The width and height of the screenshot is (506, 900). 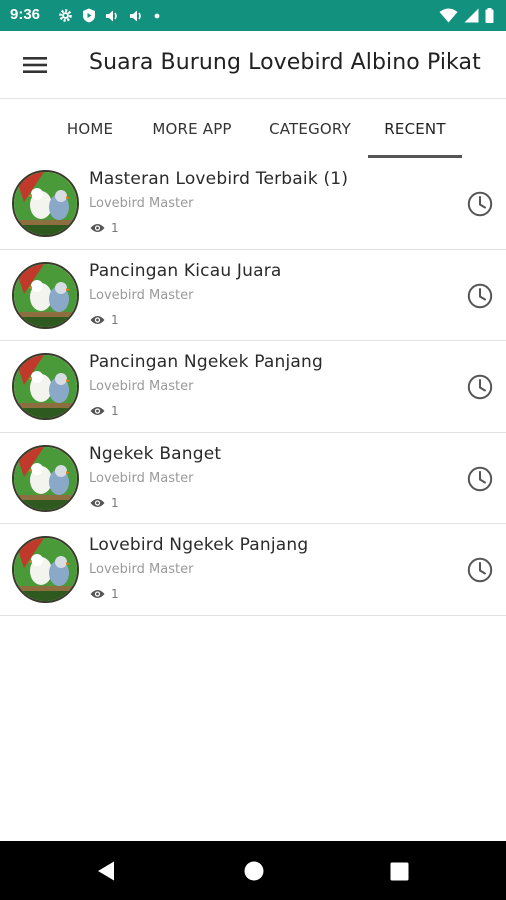 What do you see at coordinates (157, 15) in the screenshot?
I see `dot-icon` at bounding box center [157, 15].